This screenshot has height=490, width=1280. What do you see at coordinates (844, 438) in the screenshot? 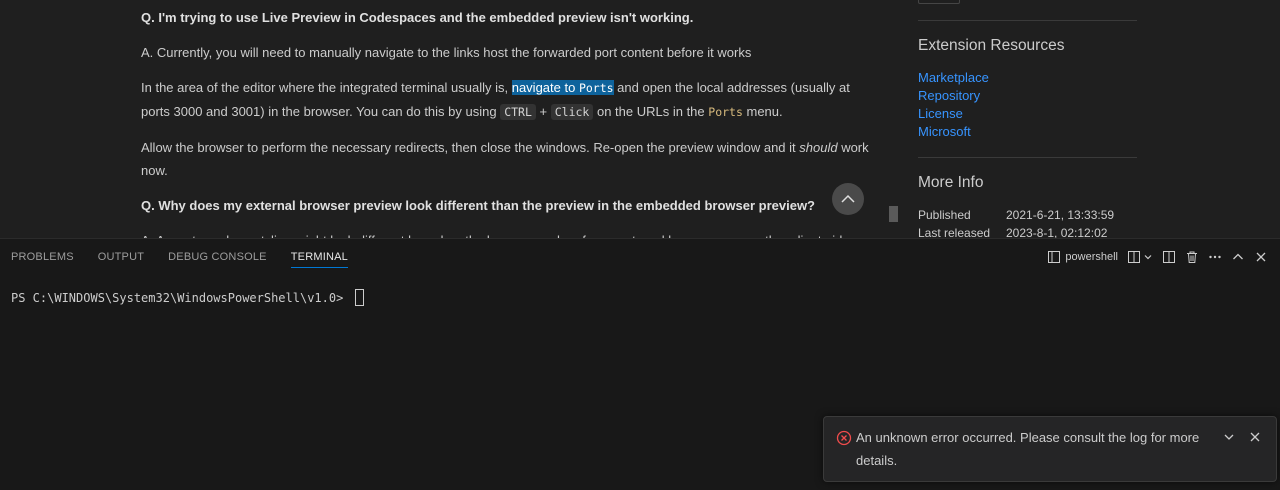
I see `error-icon` at bounding box center [844, 438].